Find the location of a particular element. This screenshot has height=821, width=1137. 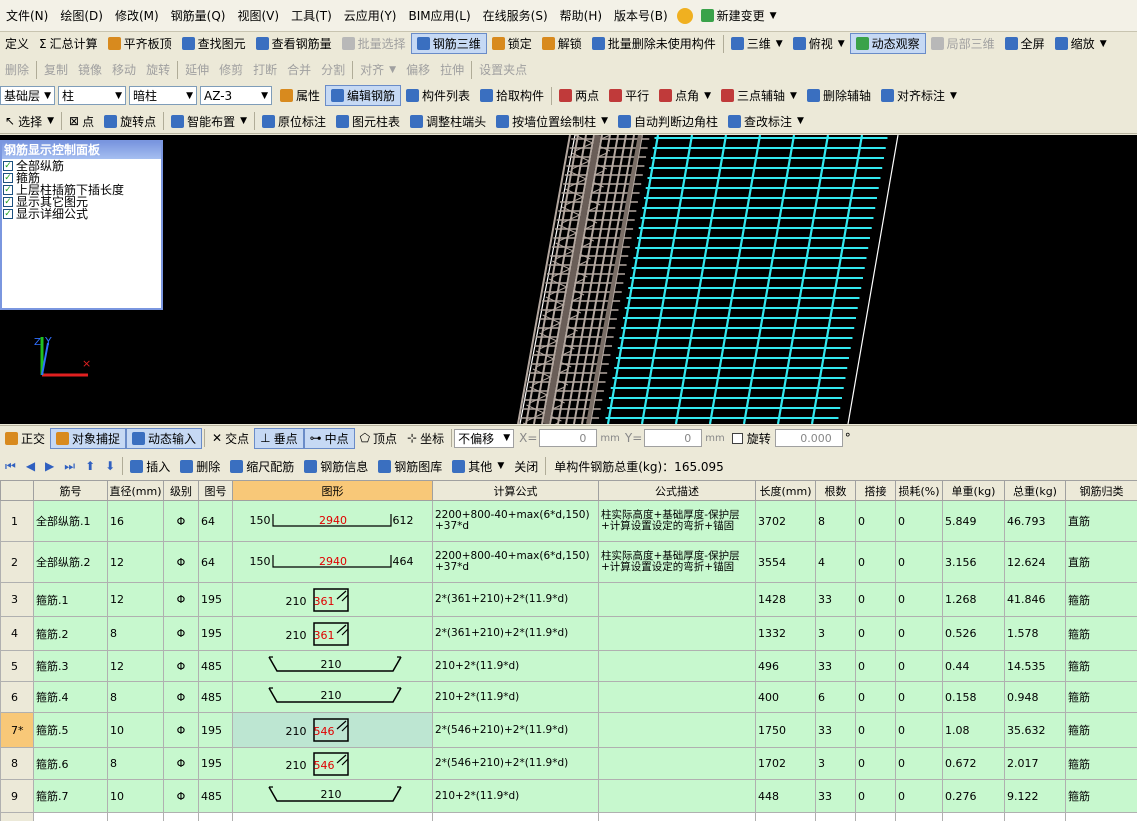

cell-bar-no: 全部纵筋.1 is located at coordinates (70, 521).